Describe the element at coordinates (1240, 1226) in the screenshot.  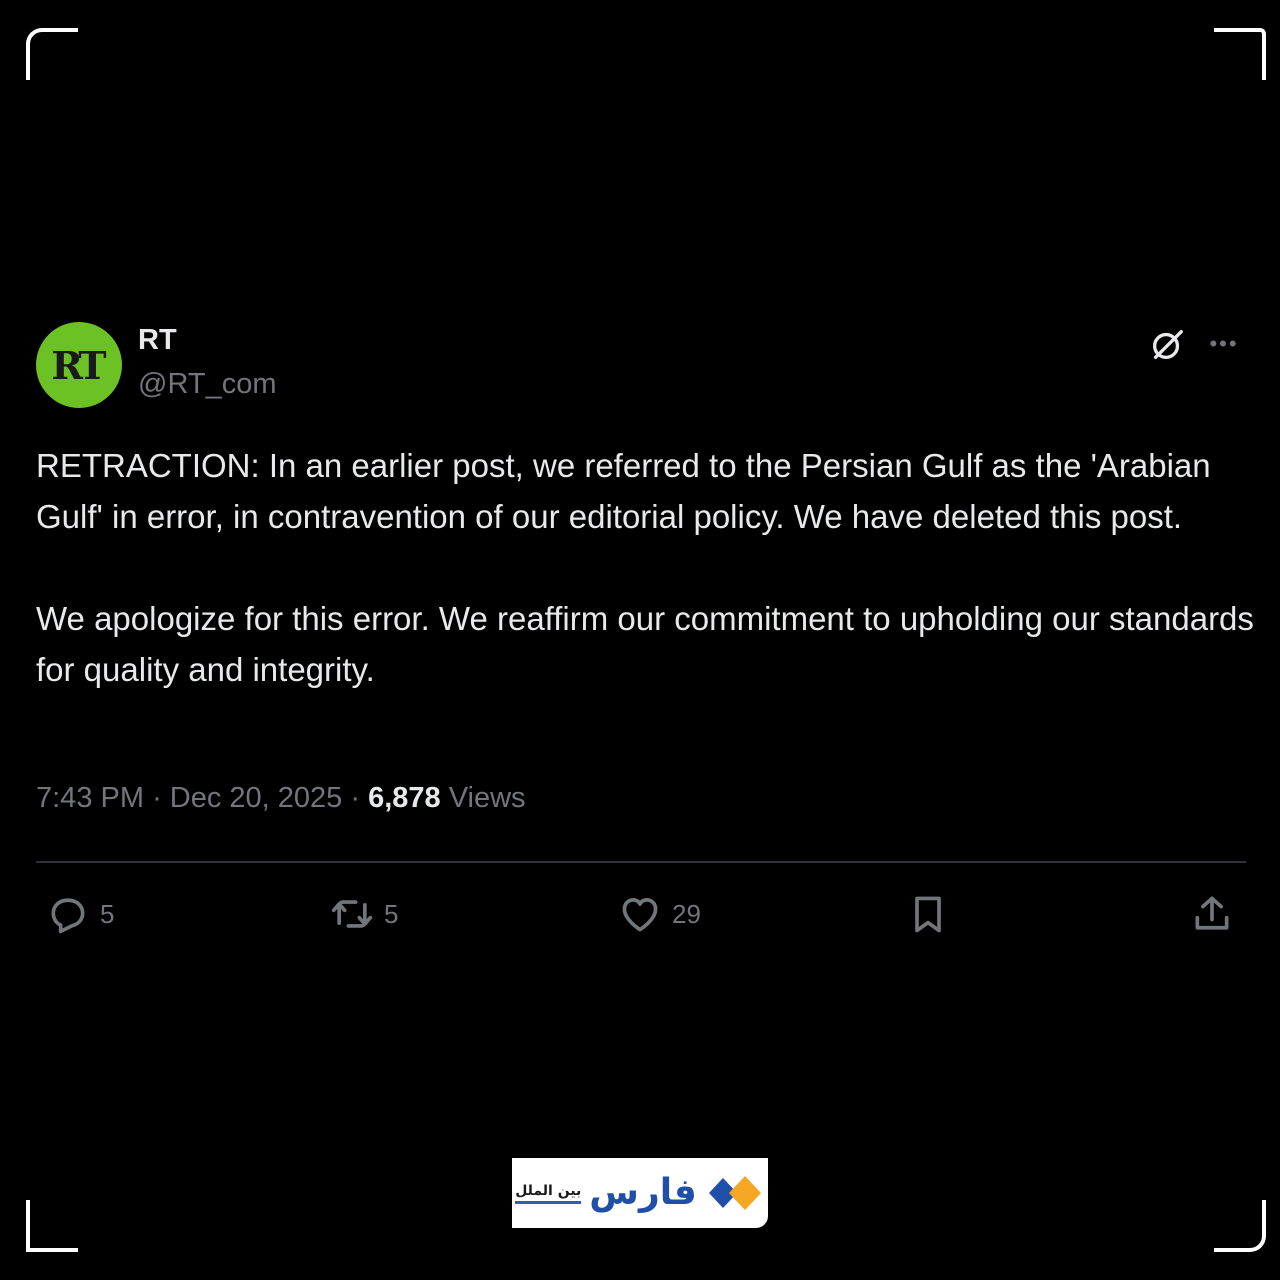
I see `frame-corner-bottom-right` at that location.